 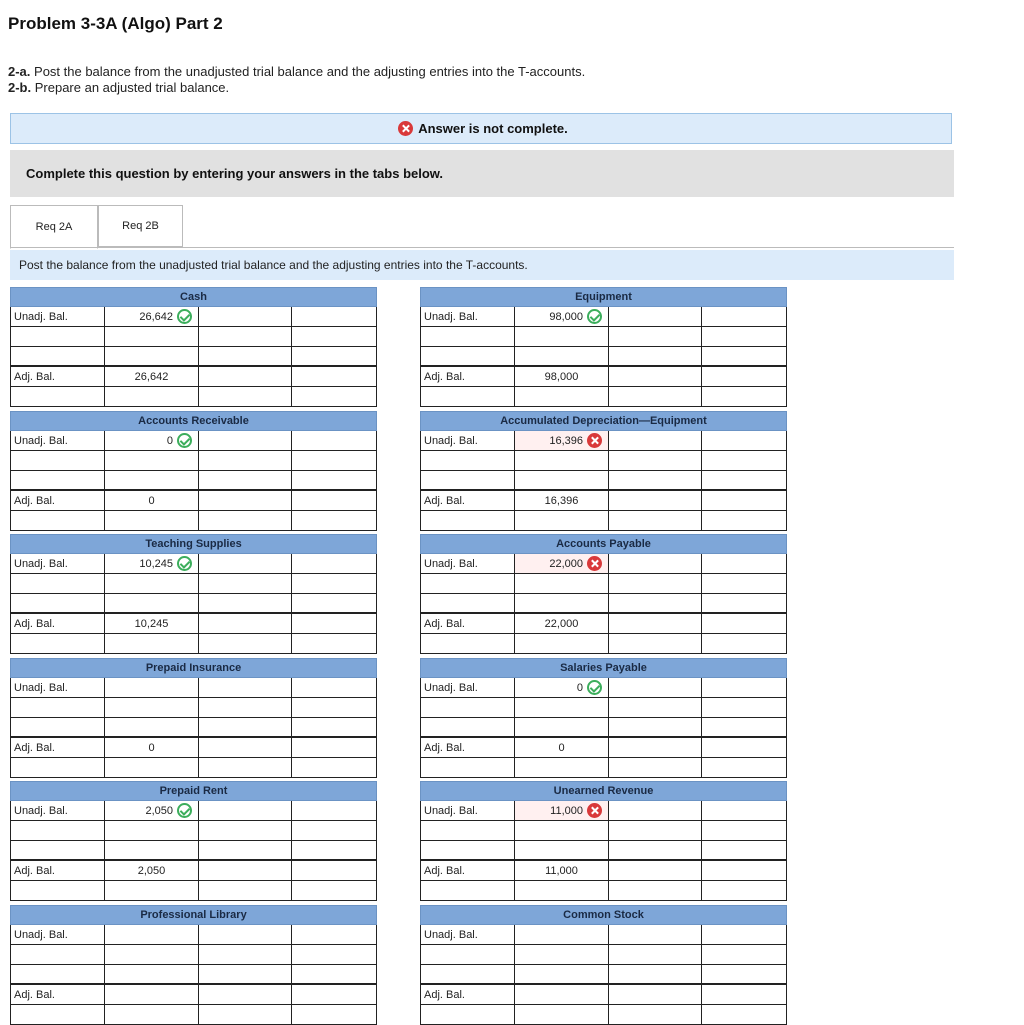 What do you see at coordinates (140, 226) in the screenshot?
I see `tab-req-2b: Req 2B` at bounding box center [140, 226].